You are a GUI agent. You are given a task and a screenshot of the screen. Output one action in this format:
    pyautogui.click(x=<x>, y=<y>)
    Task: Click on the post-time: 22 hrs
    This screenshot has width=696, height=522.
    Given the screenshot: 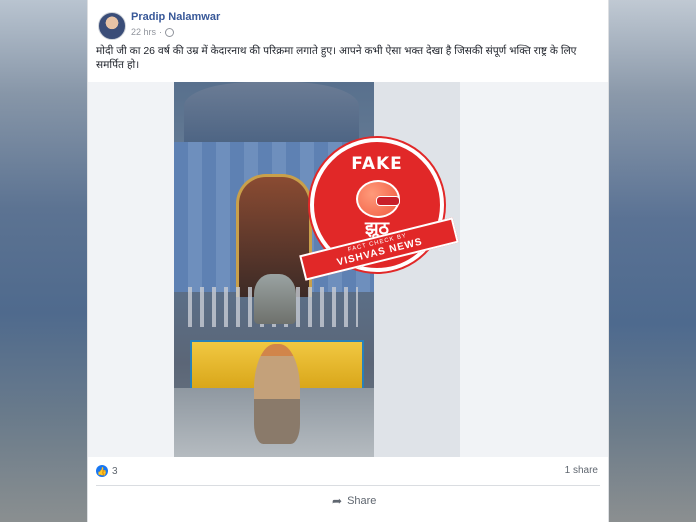 What is the action you would take?
    pyautogui.click(x=143, y=32)
    